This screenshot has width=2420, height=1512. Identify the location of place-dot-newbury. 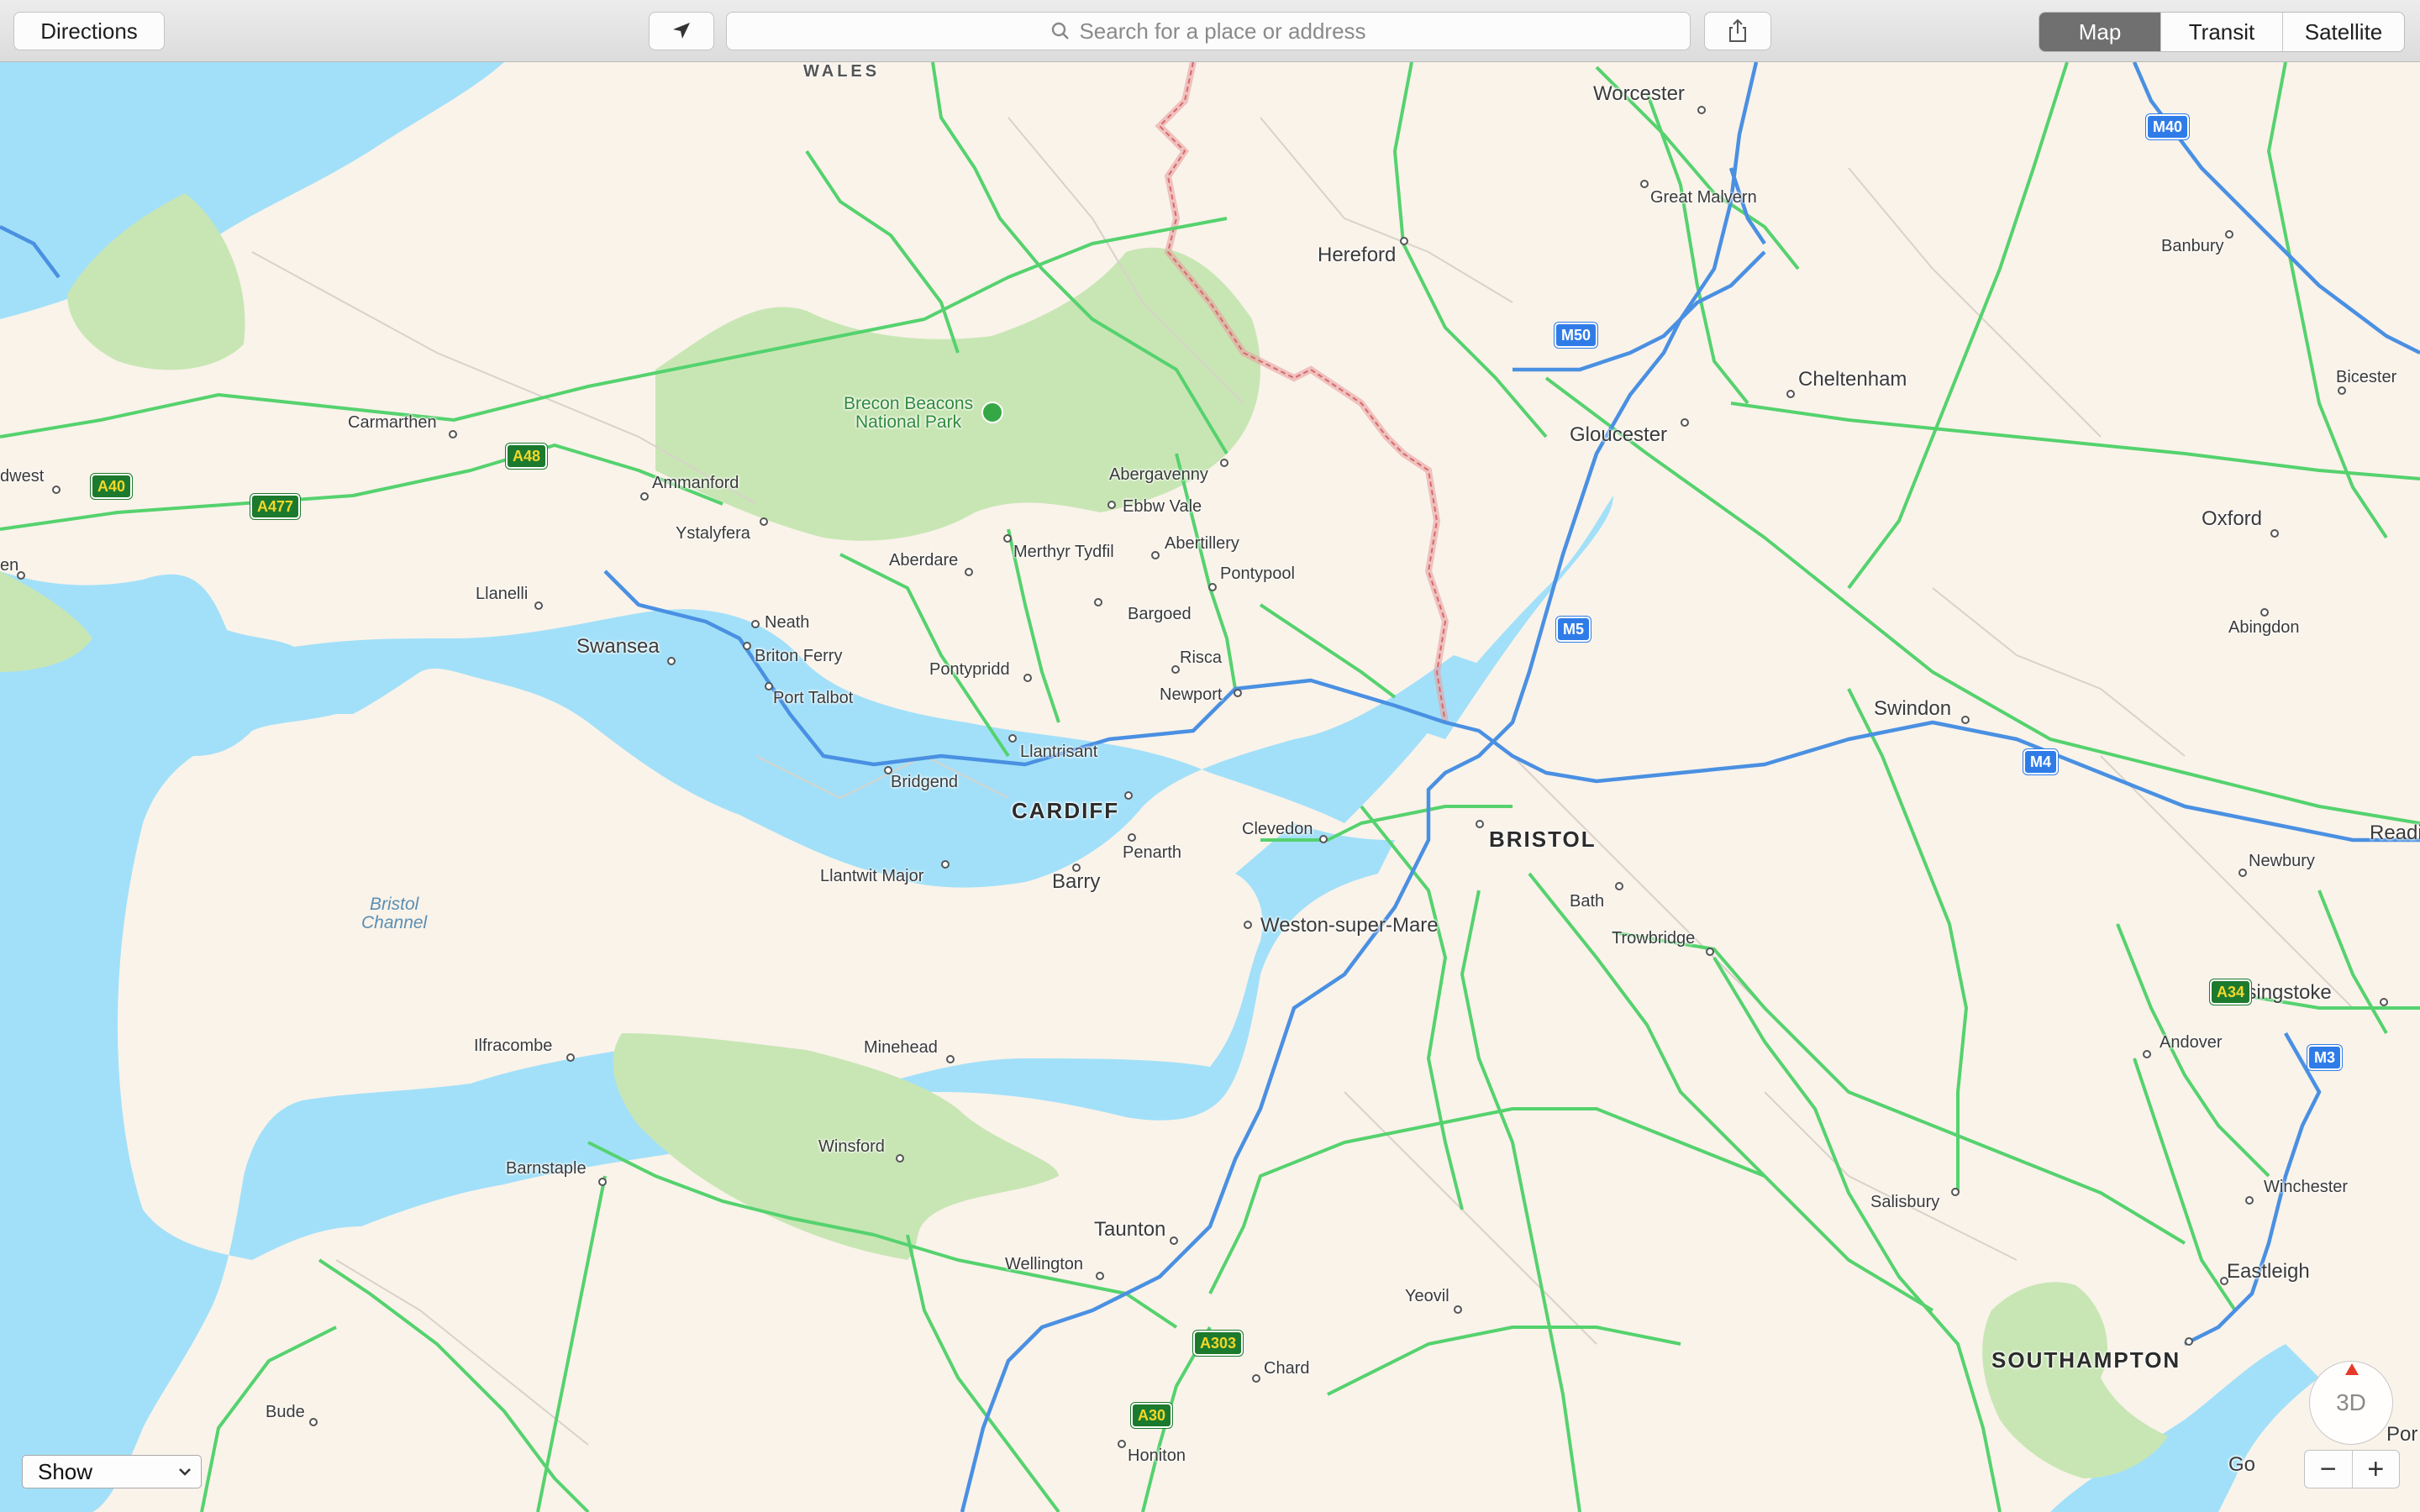
(2242, 873).